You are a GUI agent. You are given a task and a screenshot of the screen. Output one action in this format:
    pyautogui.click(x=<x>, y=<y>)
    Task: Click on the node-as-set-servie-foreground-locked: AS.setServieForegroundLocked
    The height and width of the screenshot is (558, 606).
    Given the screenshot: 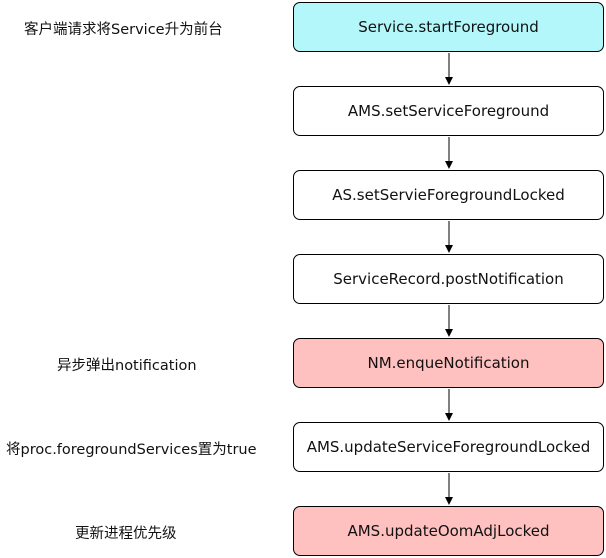 What is the action you would take?
    pyautogui.click(x=448, y=195)
    